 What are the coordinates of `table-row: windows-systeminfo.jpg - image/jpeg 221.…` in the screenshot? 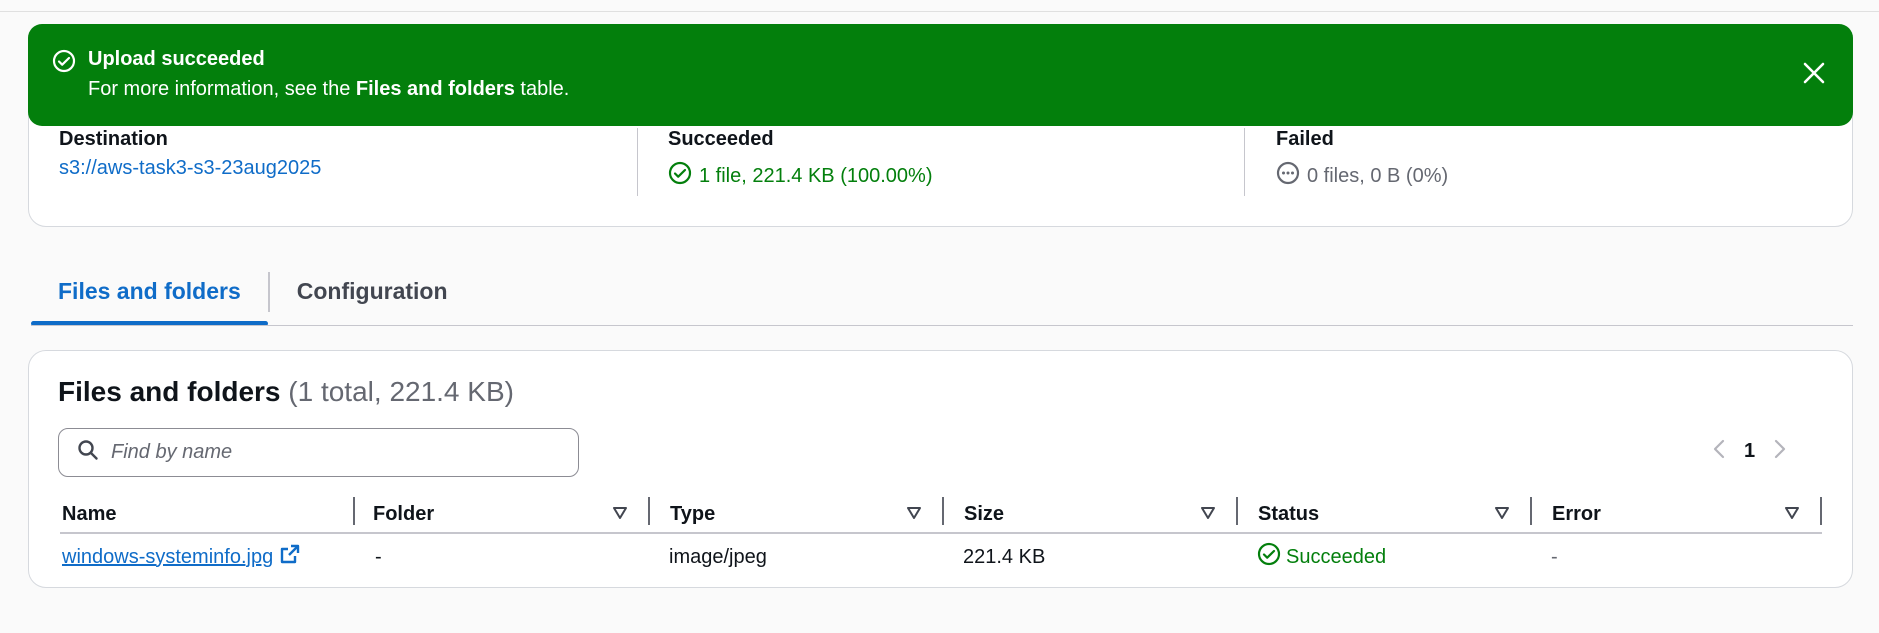 It's located at (941, 557).